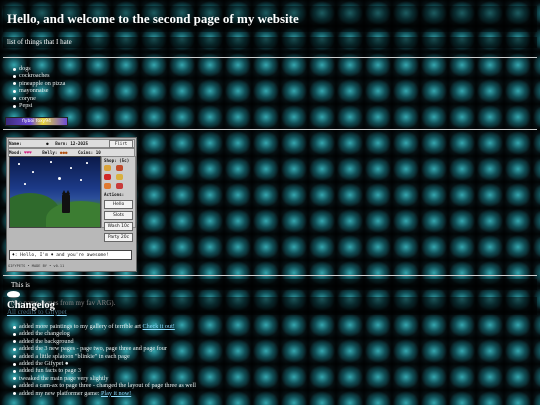  I want to click on changelog-text: added the changelog, so click(44, 334).